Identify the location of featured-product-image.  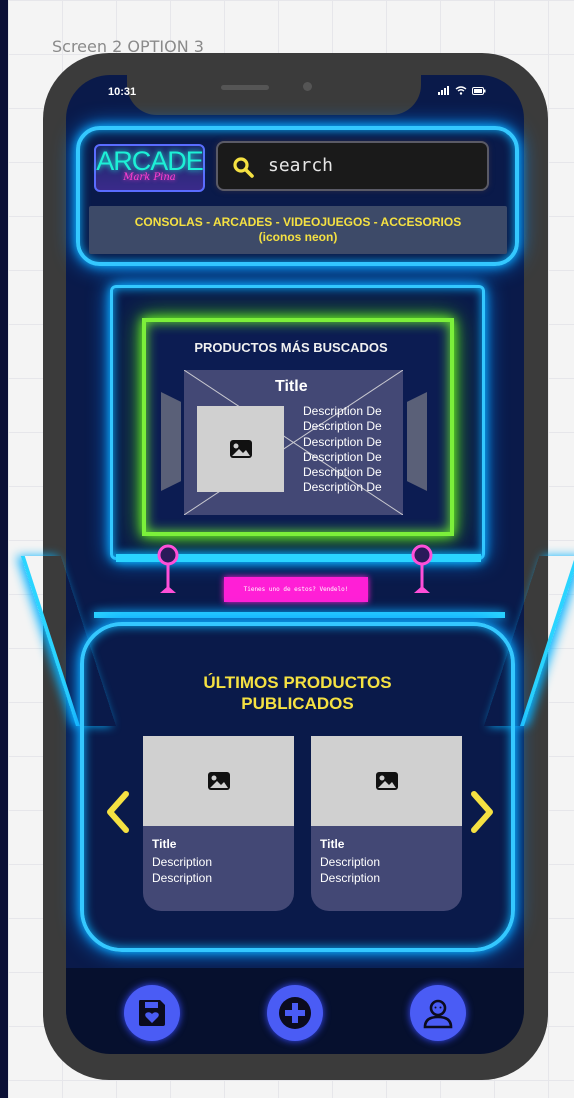
(240, 449).